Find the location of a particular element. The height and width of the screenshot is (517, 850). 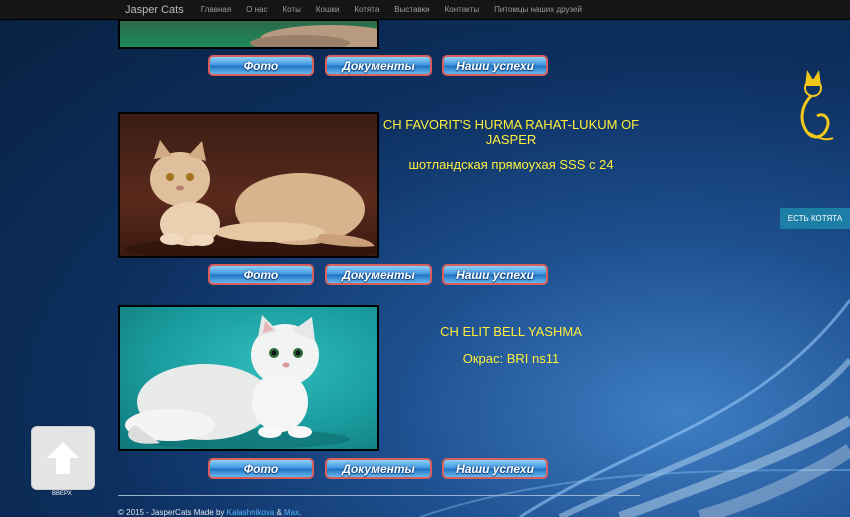

kittens-available-button: ЕСТЬ КОТЯТА is located at coordinates (815, 218).